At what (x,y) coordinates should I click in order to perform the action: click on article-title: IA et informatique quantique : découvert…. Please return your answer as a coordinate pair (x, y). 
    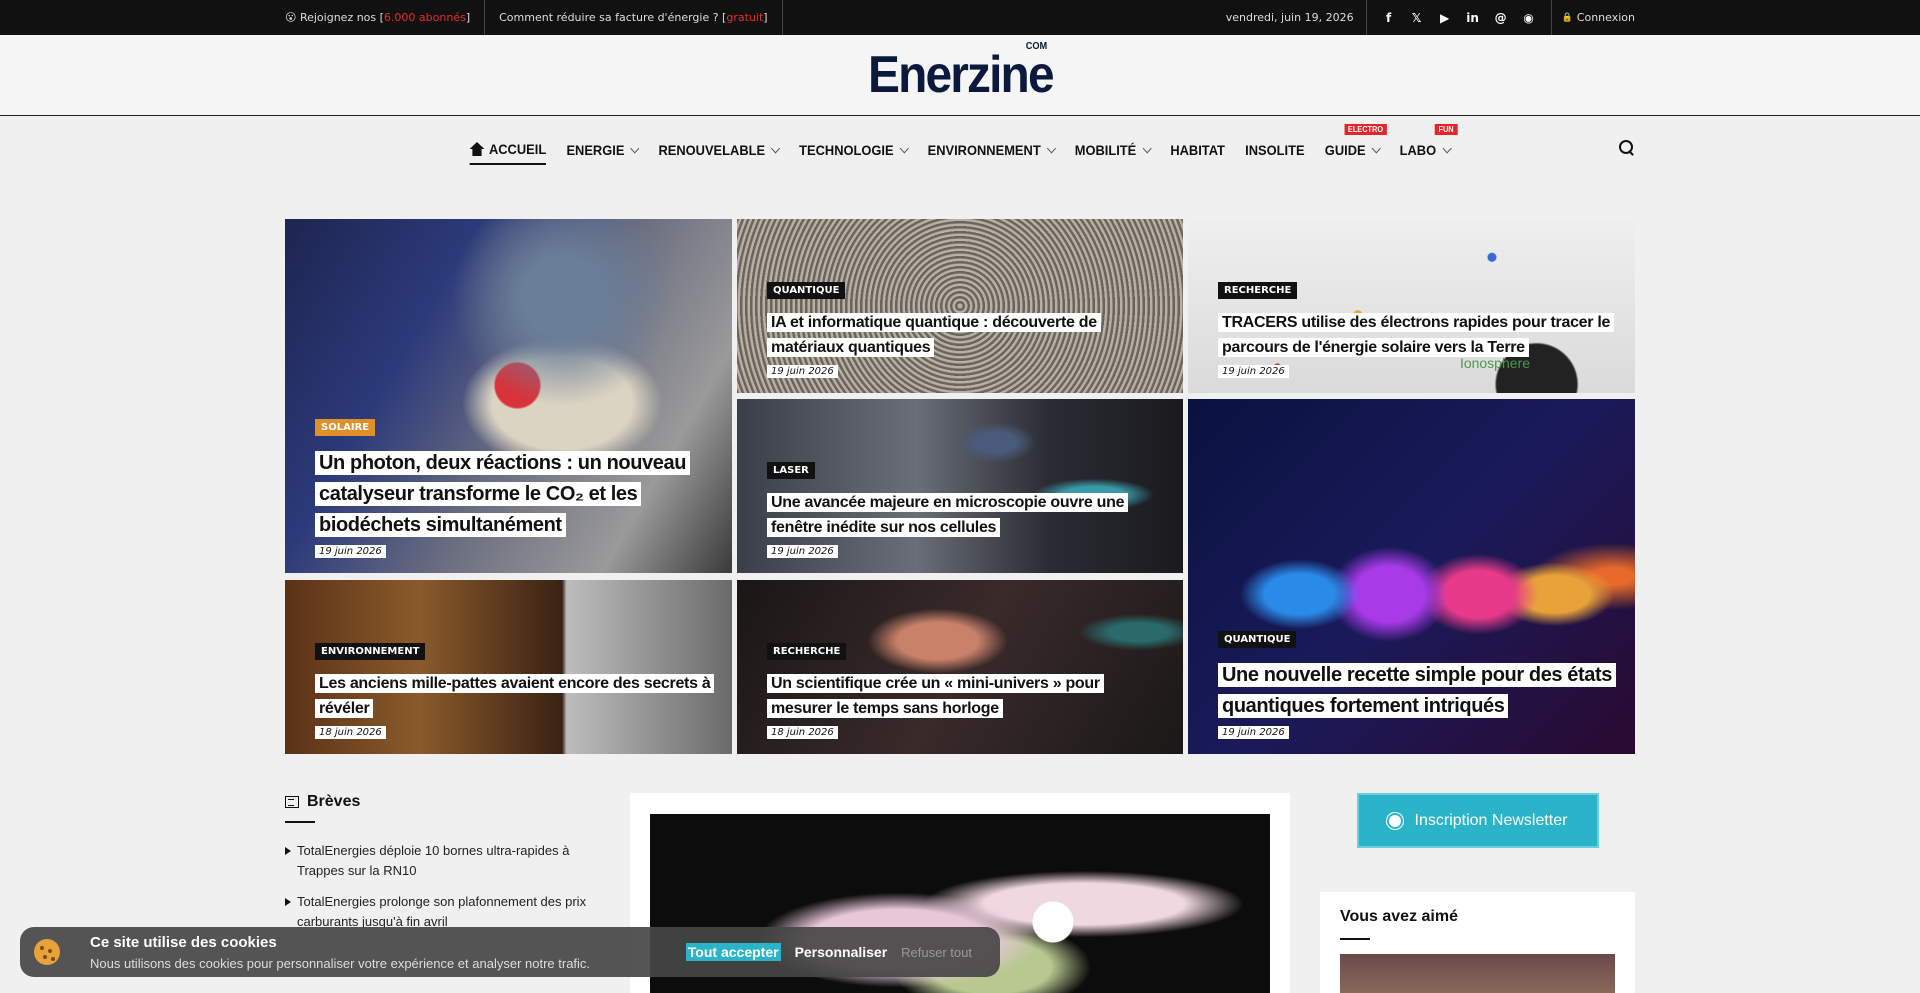
    Looking at the image, I should click on (934, 335).